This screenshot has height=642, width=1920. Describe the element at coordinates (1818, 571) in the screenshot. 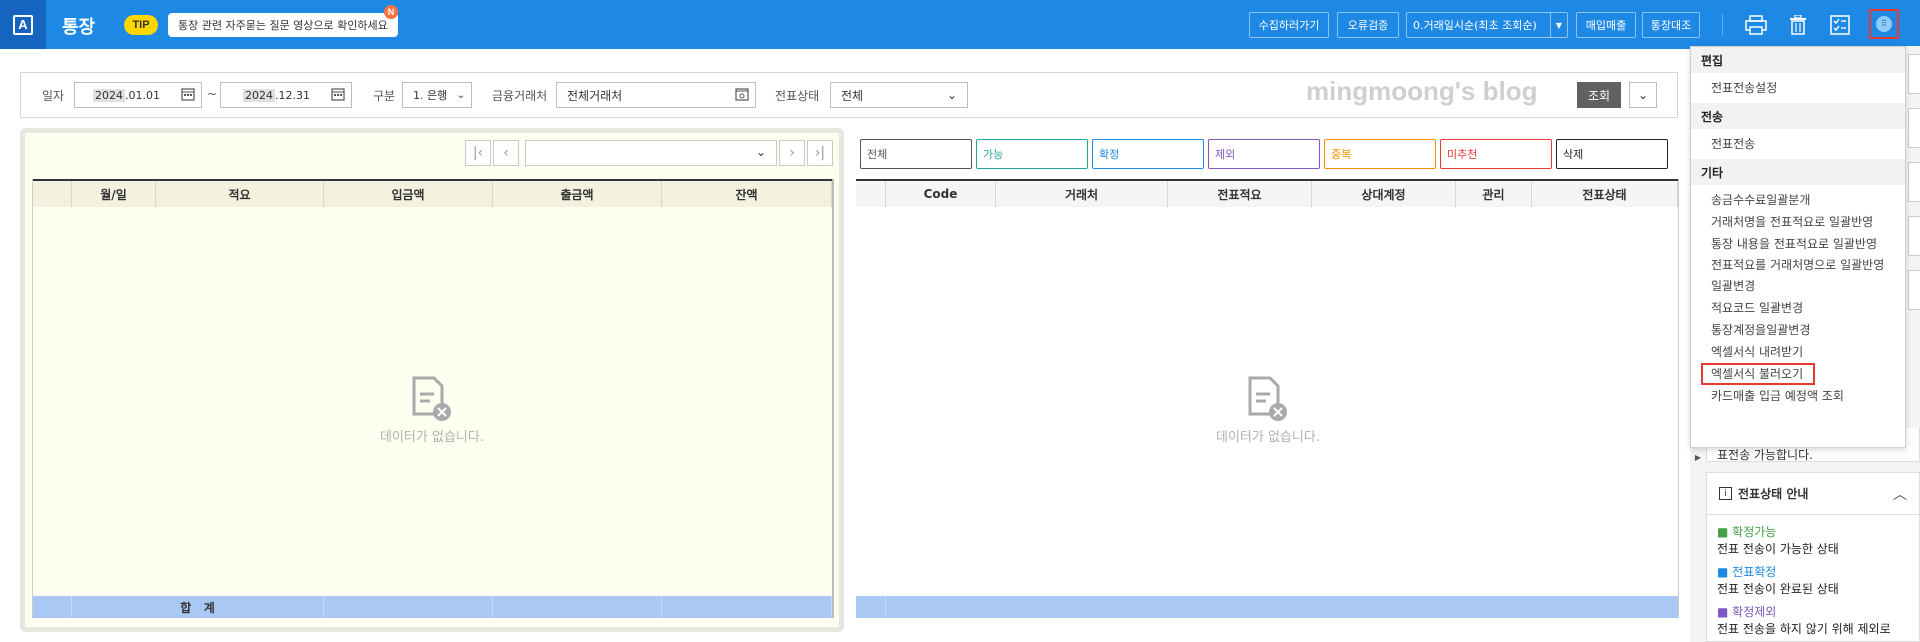

I see `state-name: ■ 전표확정` at that location.